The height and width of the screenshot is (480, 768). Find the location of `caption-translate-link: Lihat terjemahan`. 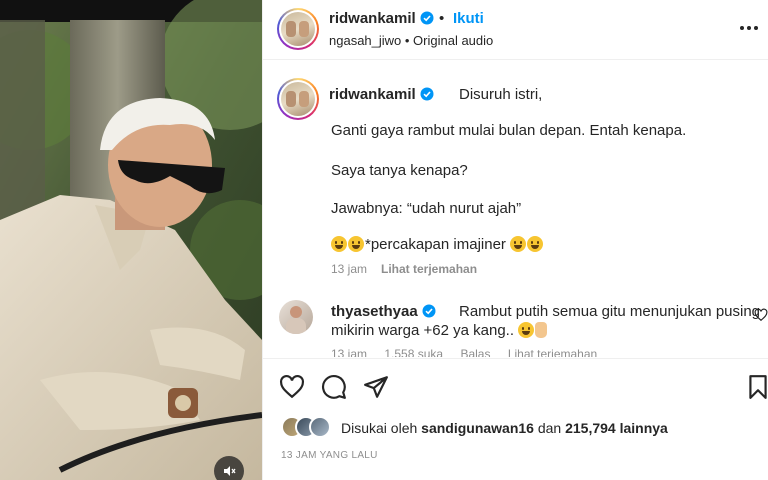

caption-translate-link: Lihat terjemahan is located at coordinates (429, 269).